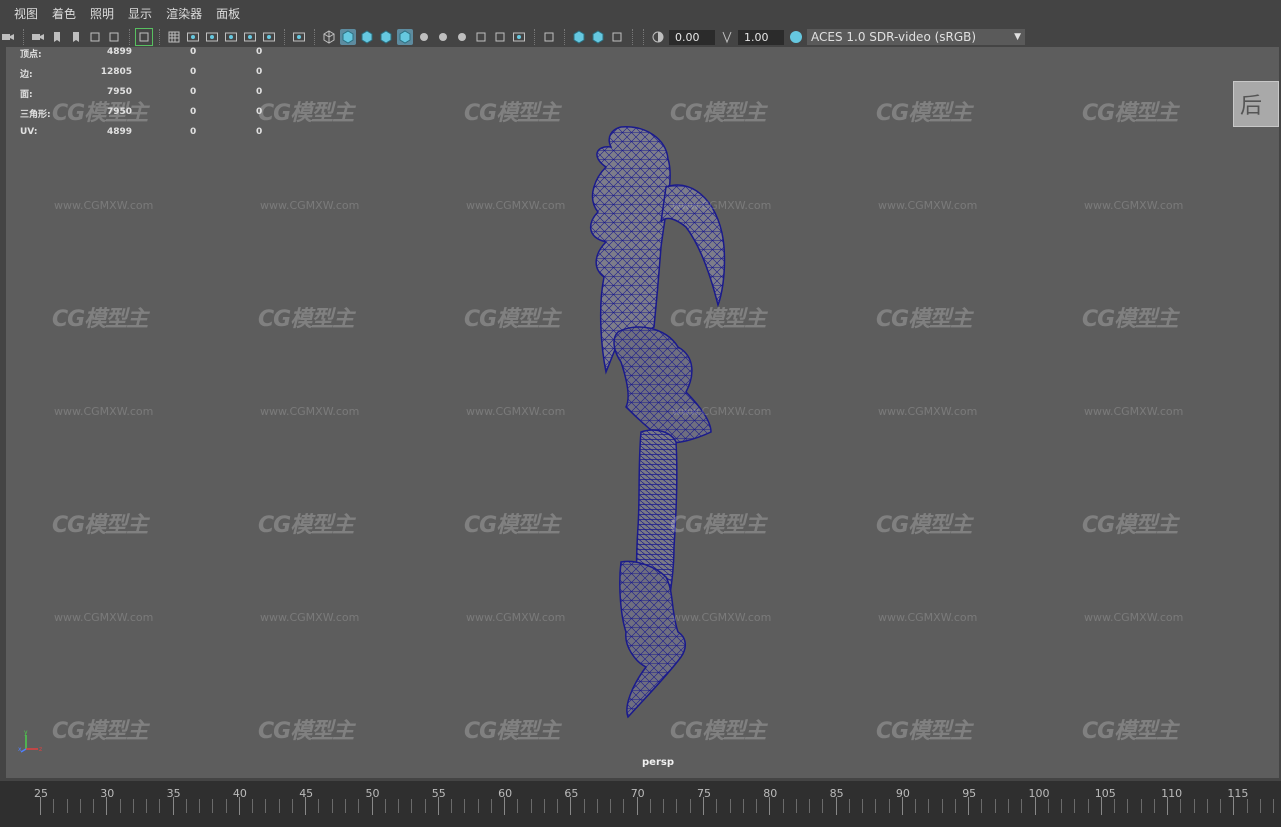 Image resolution: width=1281 pixels, height=827 pixels. Describe the element at coordinates (259, 92) in the screenshot. I see `hud-v3: 0` at that location.